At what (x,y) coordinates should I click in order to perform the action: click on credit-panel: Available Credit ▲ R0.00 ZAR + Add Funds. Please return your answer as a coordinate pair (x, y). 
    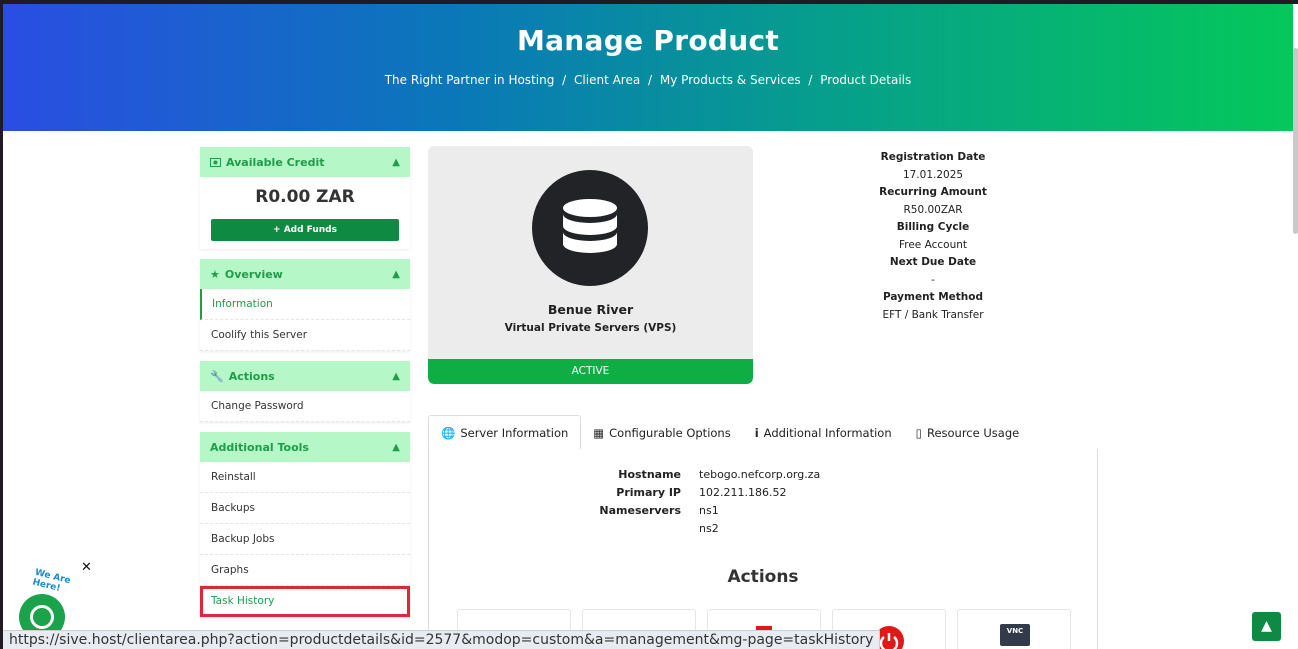
    Looking at the image, I should click on (305, 198).